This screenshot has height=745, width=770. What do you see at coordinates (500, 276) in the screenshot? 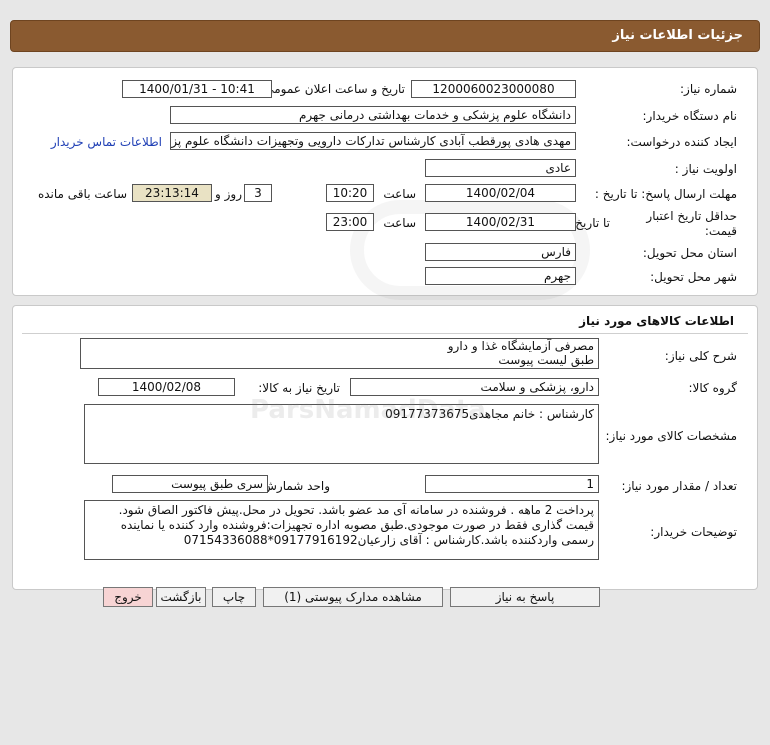
I see `city-field: جهرم` at bounding box center [500, 276].